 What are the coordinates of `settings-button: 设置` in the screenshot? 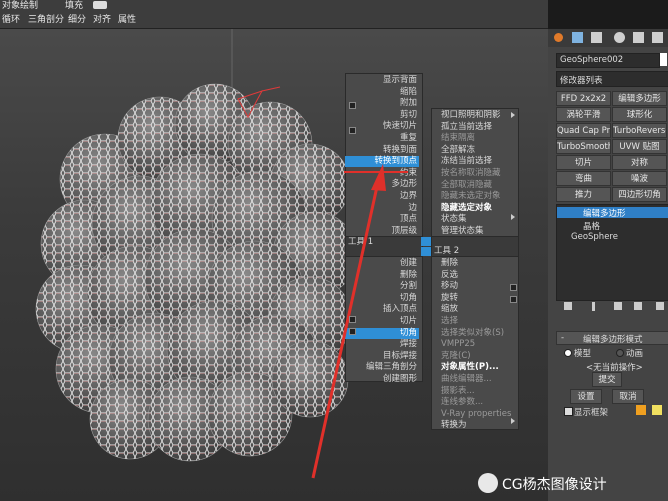 It's located at (586, 396).